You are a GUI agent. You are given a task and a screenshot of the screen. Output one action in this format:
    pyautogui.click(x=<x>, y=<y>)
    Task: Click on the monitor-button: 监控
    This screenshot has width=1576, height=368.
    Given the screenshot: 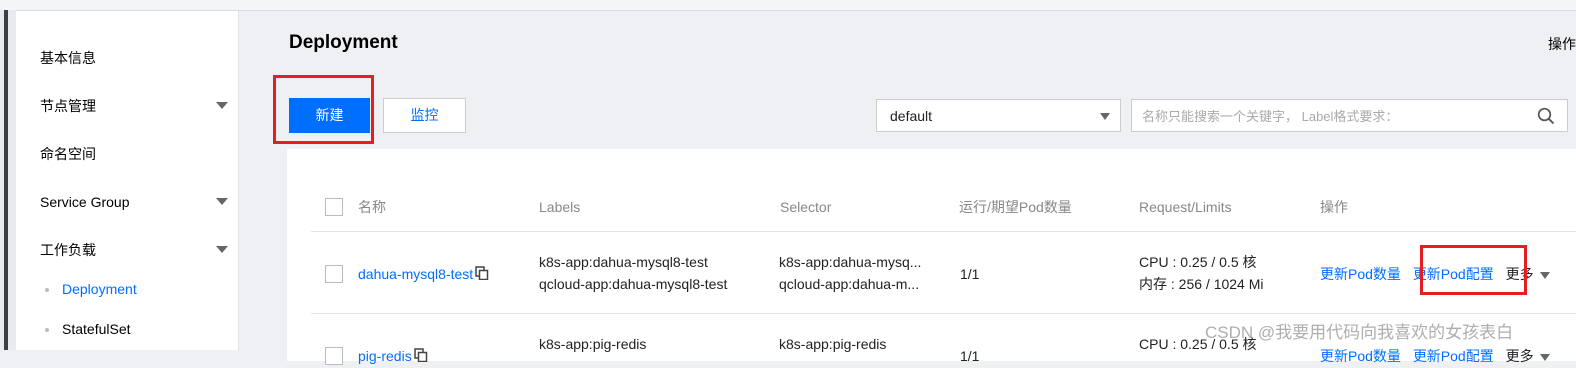 What is the action you would take?
    pyautogui.click(x=424, y=115)
    